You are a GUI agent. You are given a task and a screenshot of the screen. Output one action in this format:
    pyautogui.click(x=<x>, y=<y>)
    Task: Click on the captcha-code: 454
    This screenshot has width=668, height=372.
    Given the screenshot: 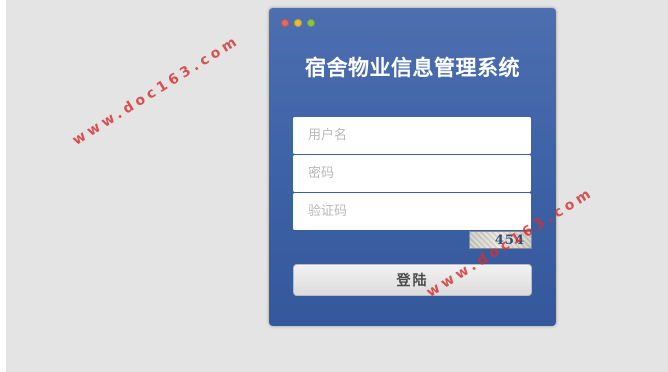 What is the action you would take?
    pyautogui.click(x=509, y=240)
    